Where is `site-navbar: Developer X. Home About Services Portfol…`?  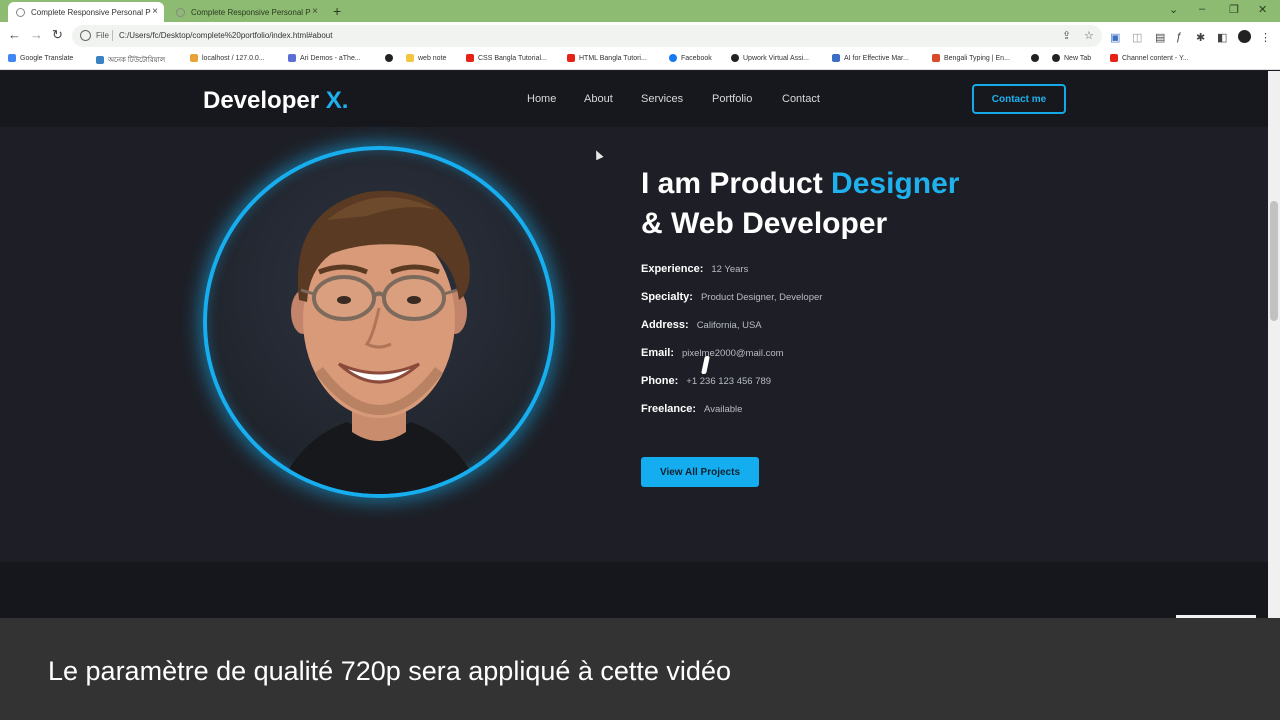 site-navbar: Developer X. Home About Services Portfol… is located at coordinates (634, 99).